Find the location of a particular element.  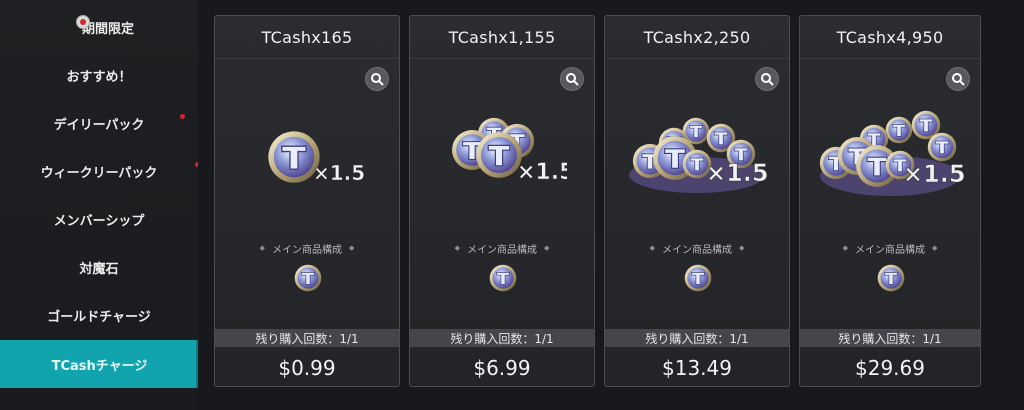

sidebar-item-gold-charge: ゴールドチャージ is located at coordinates (99, 315).